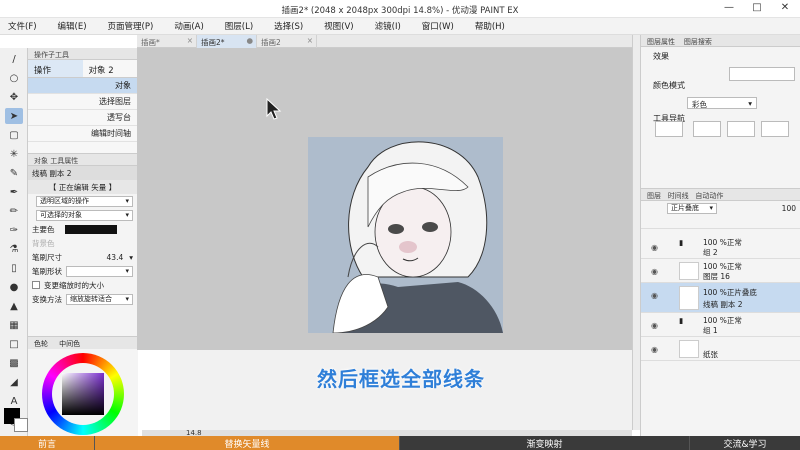 Image resolution: width=800 pixels, height=450 pixels. I want to click on list-item: 透写台, so click(82, 118).